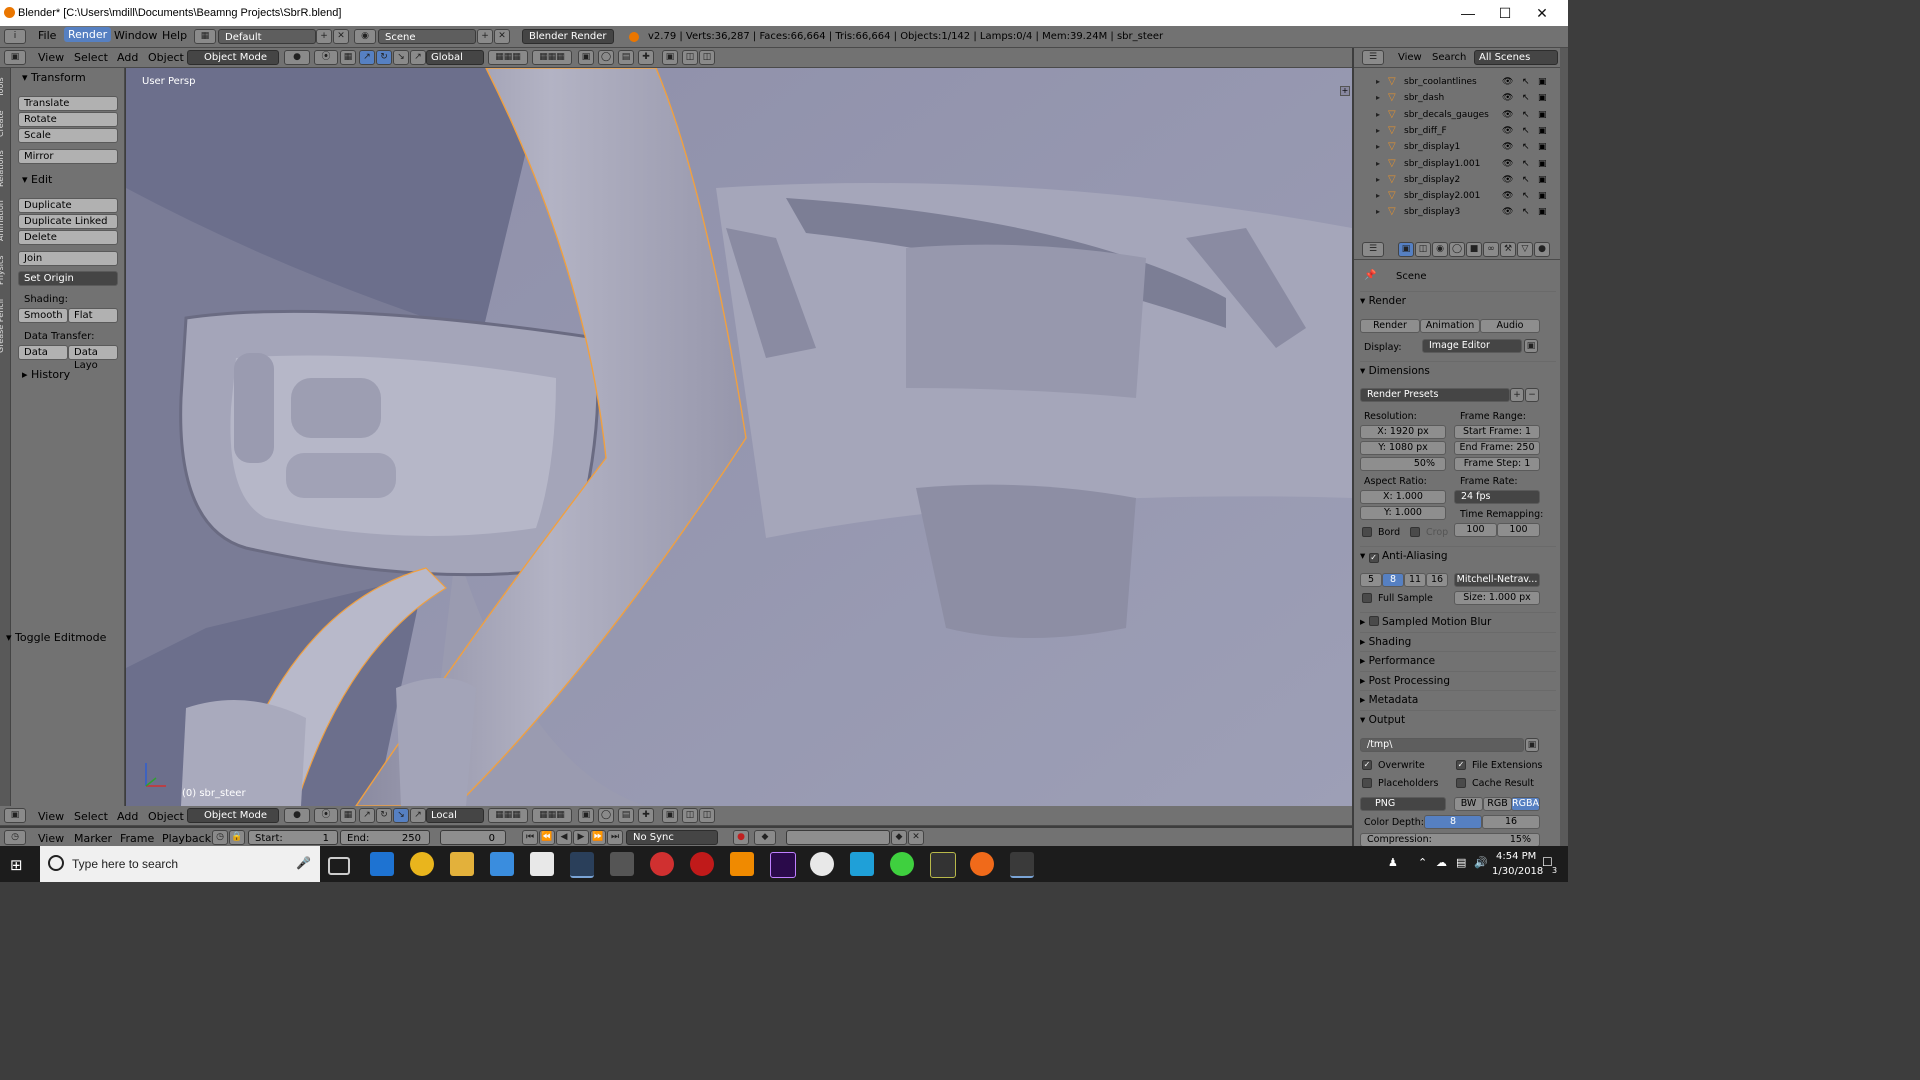 The image size is (1920, 1080). Describe the element at coordinates (1458, 555) in the screenshot. I see `anti-aliasing-panel-header: ▾ ✓ Anti-Aliasing` at that location.